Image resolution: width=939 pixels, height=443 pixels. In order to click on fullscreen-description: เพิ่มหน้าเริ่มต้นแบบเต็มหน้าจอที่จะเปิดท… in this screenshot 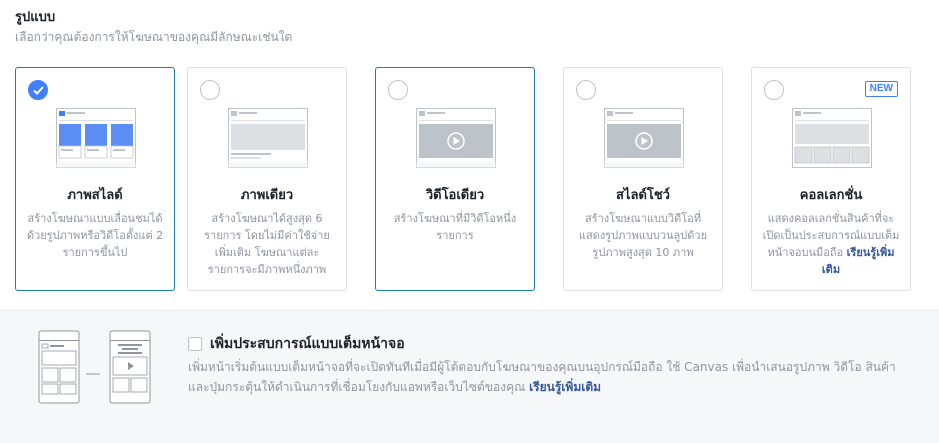, I will do `click(553, 377)`.